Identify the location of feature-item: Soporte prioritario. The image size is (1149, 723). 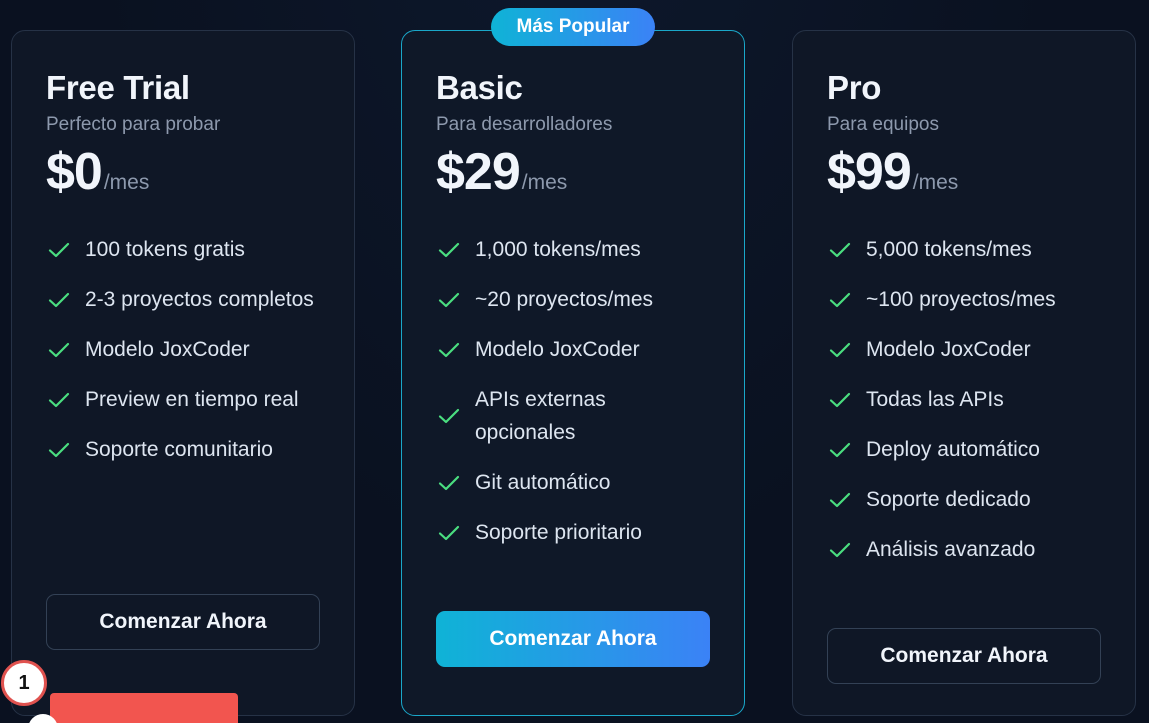
(573, 532).